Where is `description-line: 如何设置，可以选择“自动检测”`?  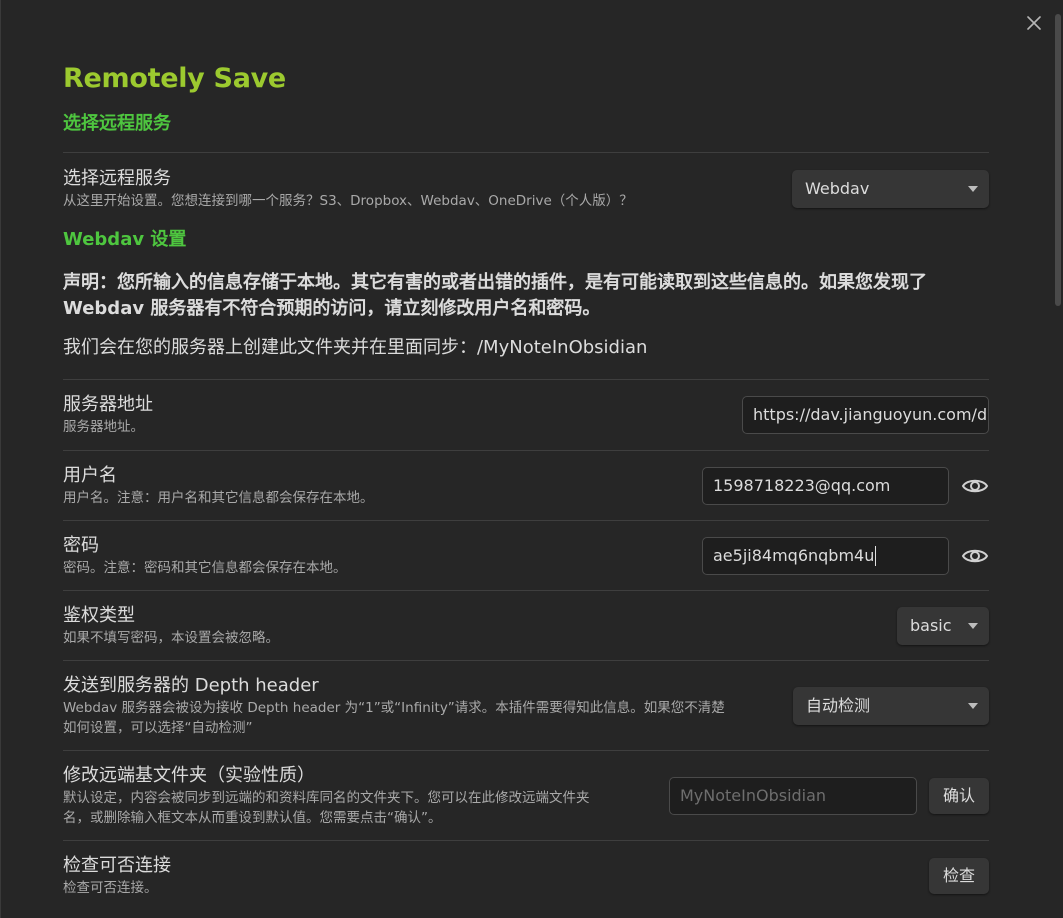
description-line: 如何设置，可以选择“自动检测” is located at coordinates (158, 727).